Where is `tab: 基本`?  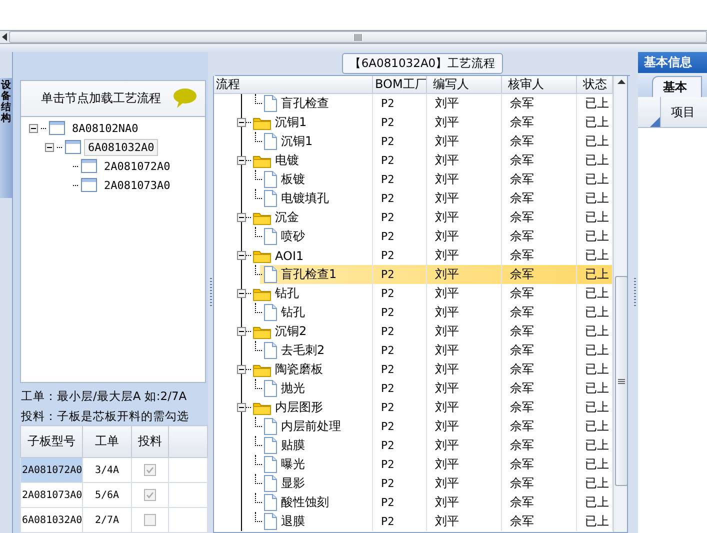
tab: 基本 is located at coordinates (677, 86).